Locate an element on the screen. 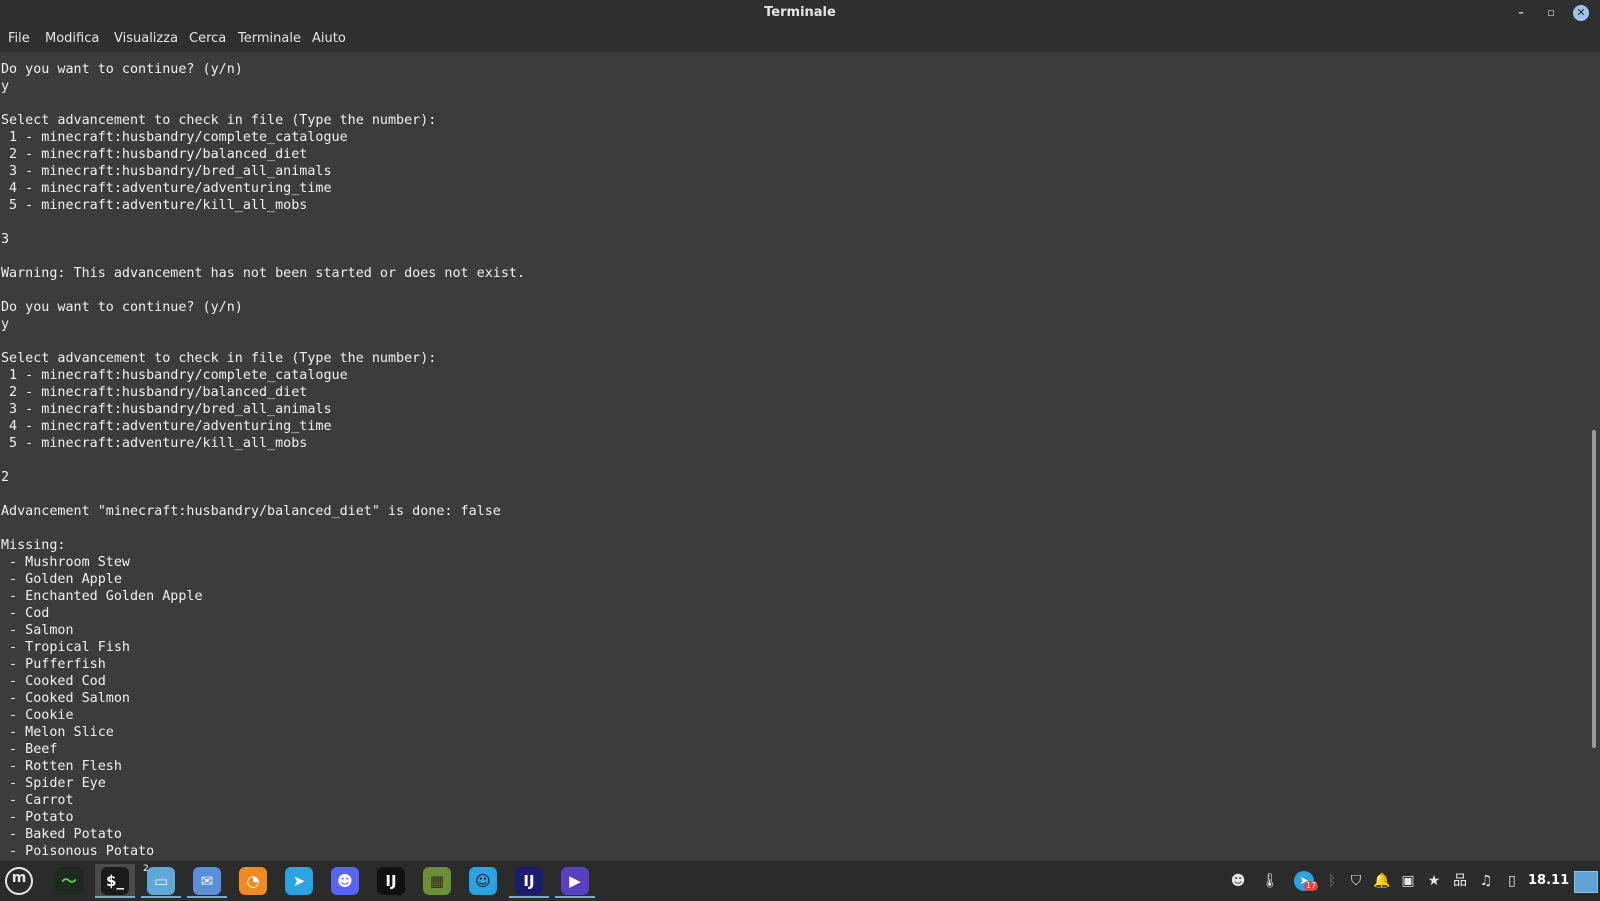  taskbar-app-media-player: ▶ is located at coordinates (575, 881).